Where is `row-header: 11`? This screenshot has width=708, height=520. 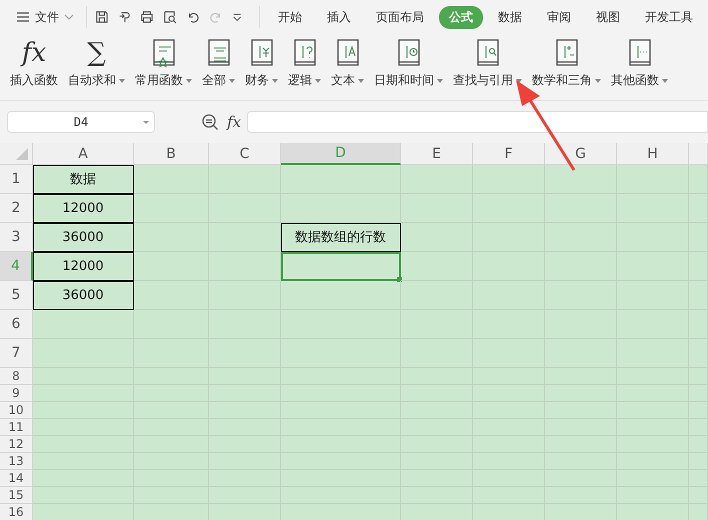
row-header: 11 is located at coordinates (16, 427).